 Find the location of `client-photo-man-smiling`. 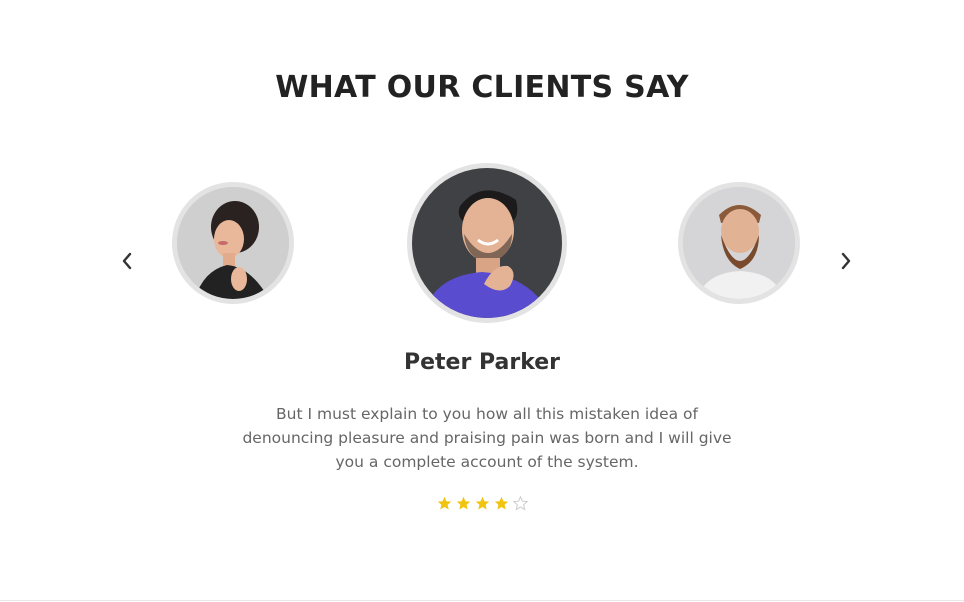

client-photo-man-smiling is located at coordinates (487, 243).